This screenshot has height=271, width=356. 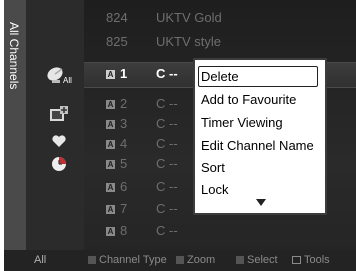 I want to click on menu-item-add-to-favourite: Add to Favourite, so click(x=248, y=99).